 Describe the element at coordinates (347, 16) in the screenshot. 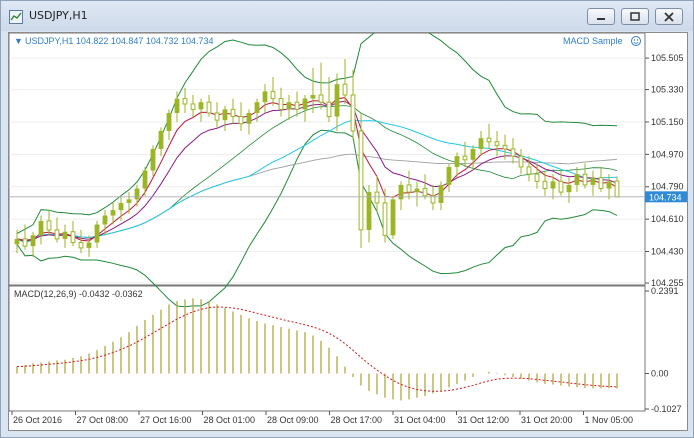

I see `title-bar: USDJPY,H1` at that location.